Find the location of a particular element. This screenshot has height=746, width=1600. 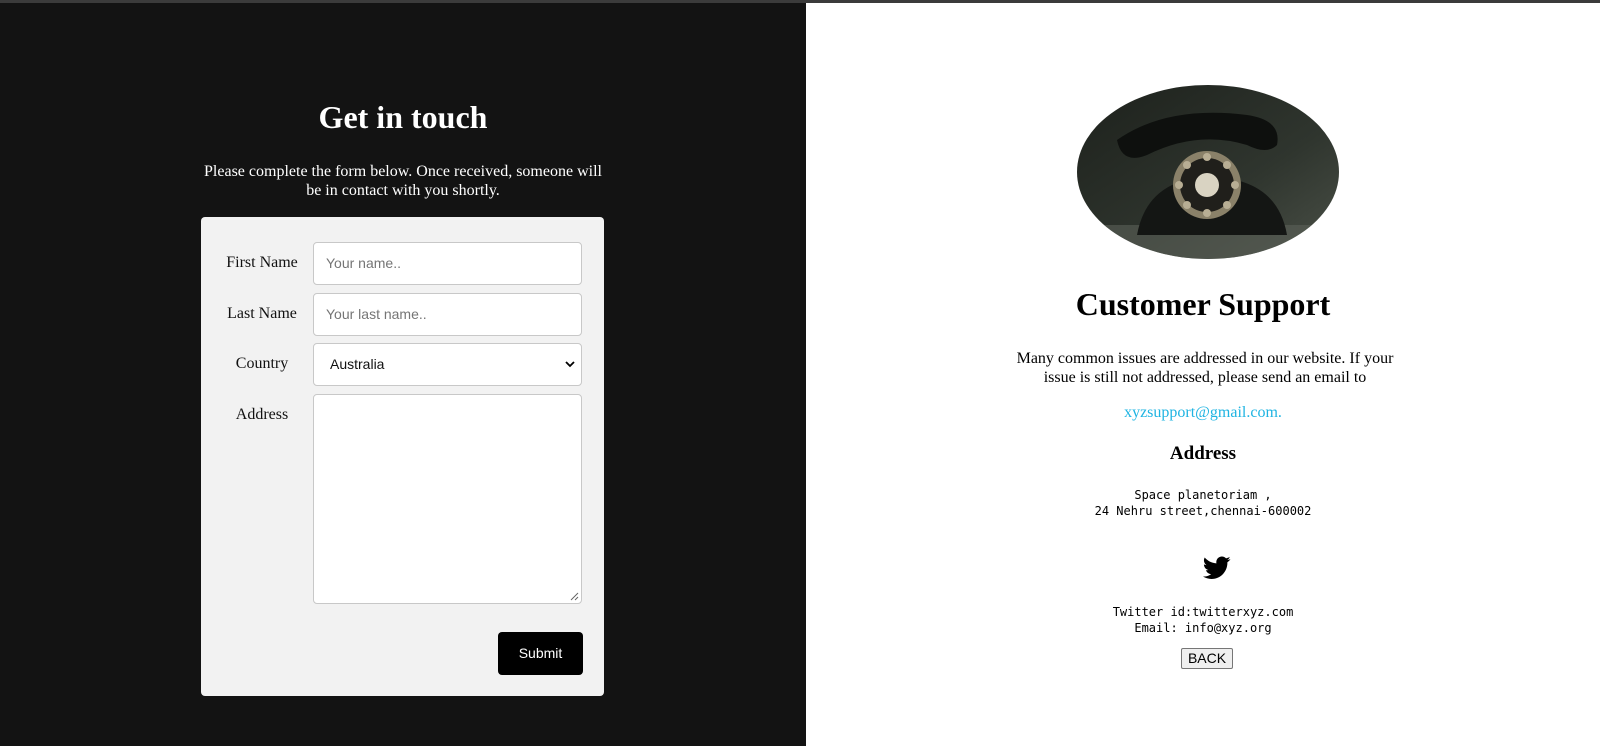

first-name-label: First Name is located at coordinates (262, 262).